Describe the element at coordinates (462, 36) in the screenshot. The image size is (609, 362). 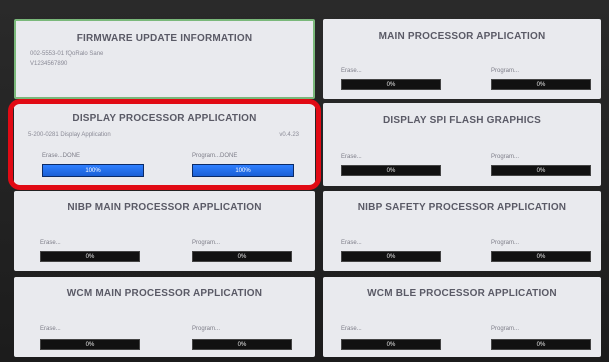
I see `panel-title: MAIN PROCESSOR APPLICATION` at that location.